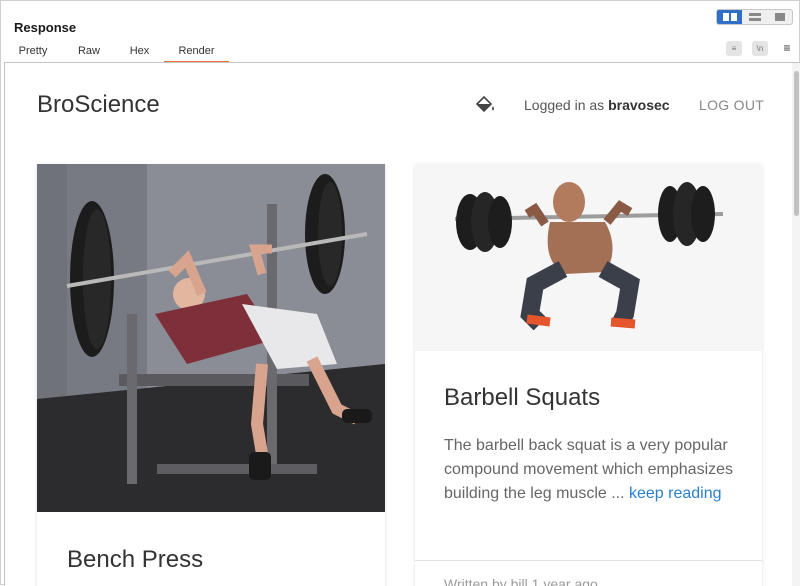 This screenshot has height=586, width=800. What do you see at coordinates (135, 560) in the screenshot?
I see `post-title: Bench Press` at bounding box center [135, 560].